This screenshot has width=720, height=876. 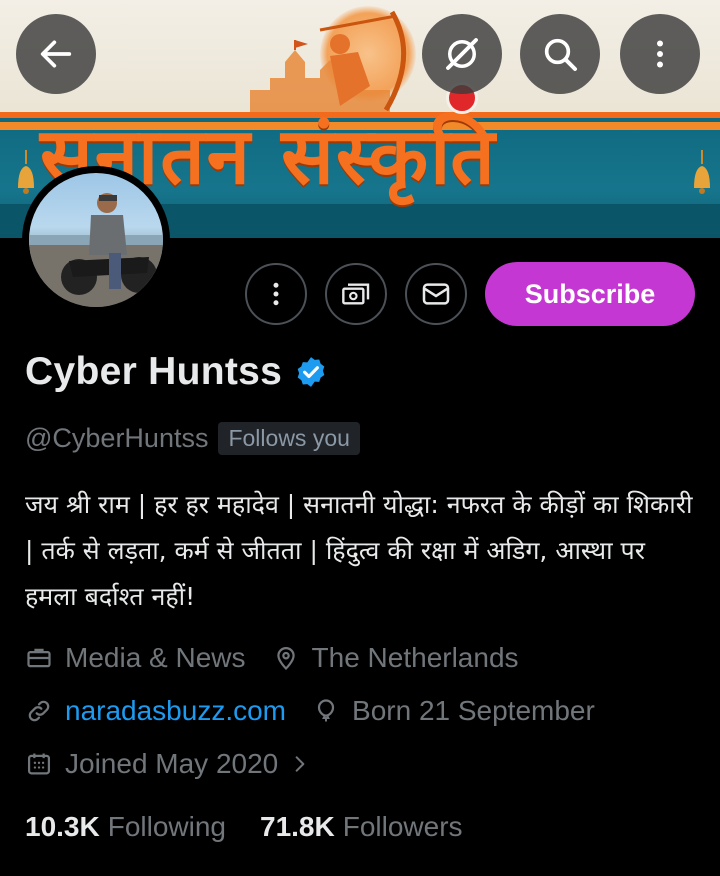 I want to click on profile-meta-row: naradasbuzz.com Born 21 September, so click(x=323, y=711).